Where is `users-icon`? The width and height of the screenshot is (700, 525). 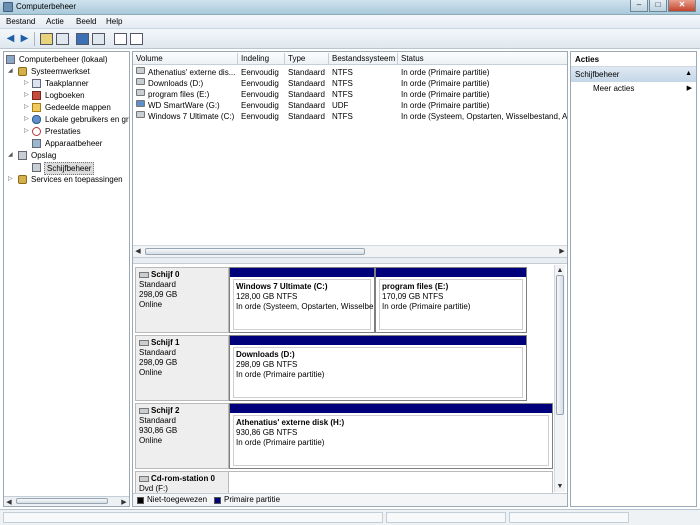
users-icon is located at coordinates (36, 119).